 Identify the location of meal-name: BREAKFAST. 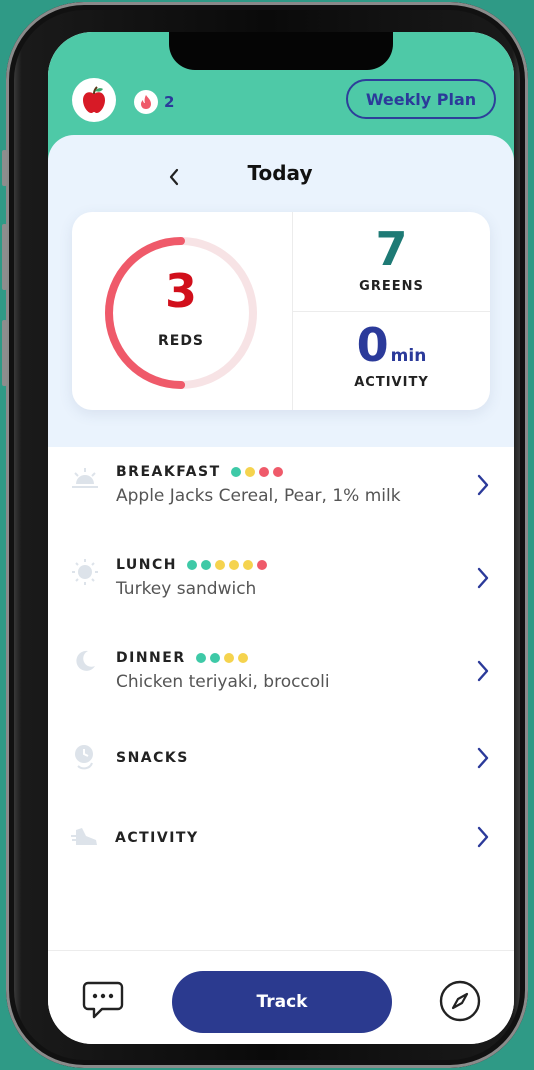
(199, 472).